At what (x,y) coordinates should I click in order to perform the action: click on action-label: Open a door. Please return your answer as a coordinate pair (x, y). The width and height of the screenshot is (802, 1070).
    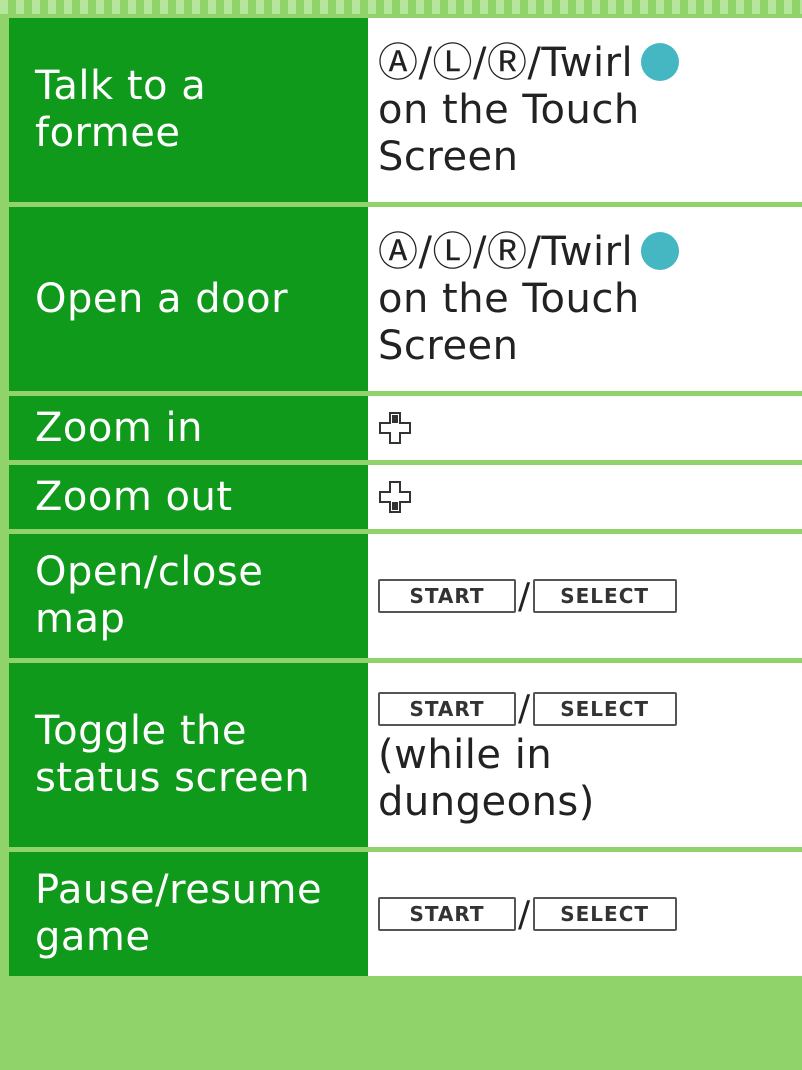
    Looking at the image, I should click on (182, 299).